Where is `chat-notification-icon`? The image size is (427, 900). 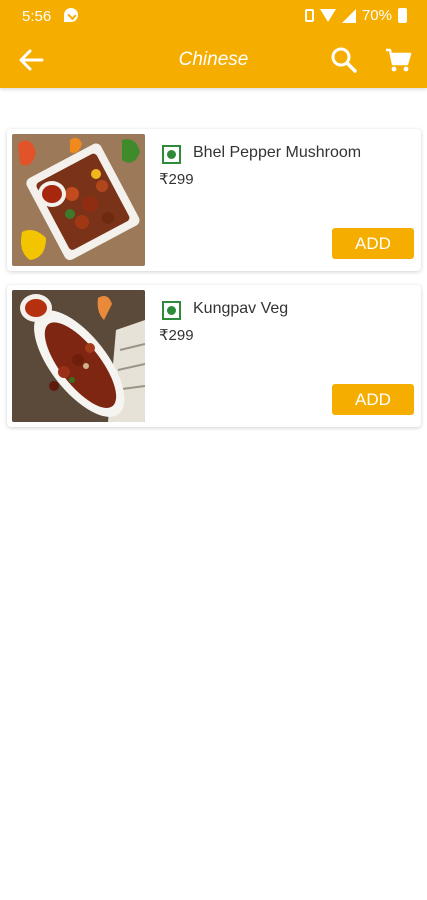 chat-notification-icon is located at coordinates (71, 15).